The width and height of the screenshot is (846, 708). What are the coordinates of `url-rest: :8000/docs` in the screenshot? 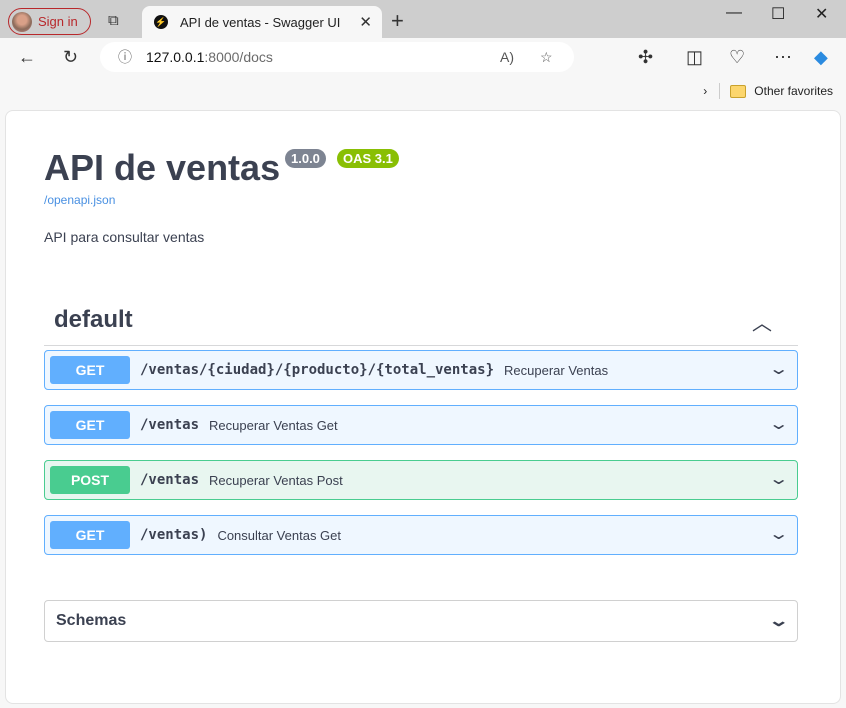 It's located at (238, 57).